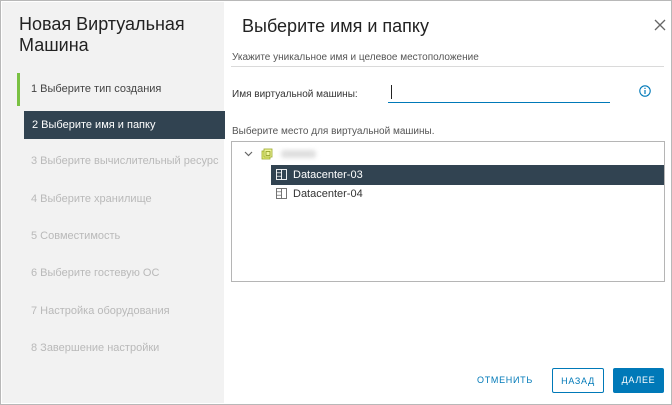  What do you see at coordinates (638, 380) in the screenshot?
I see `next-button: ДАЛЕЕ` at bounding box center [638, 380].